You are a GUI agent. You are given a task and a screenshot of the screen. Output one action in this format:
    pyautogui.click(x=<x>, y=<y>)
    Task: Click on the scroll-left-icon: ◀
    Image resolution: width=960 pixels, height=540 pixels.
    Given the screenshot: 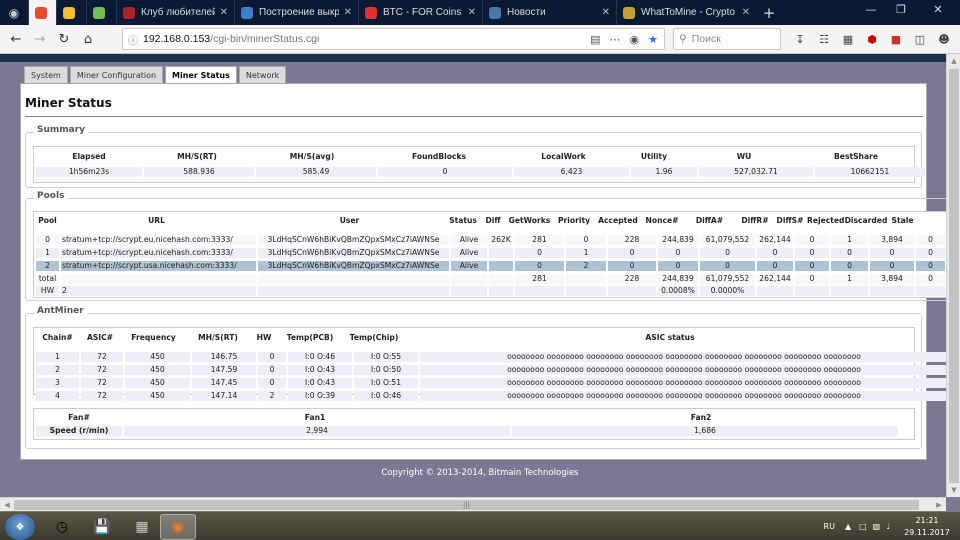 What is the action you would take?
    pyautogui.click(x=7, y=505)
    